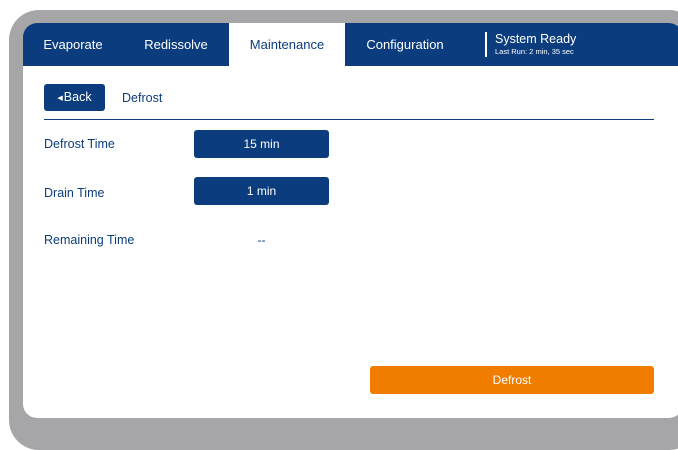 Image resolution: width=678 pixels, height=450 pixels. Describe the element at coordinates (349, 119) in the screenshot. I see `header-divider` at that location.